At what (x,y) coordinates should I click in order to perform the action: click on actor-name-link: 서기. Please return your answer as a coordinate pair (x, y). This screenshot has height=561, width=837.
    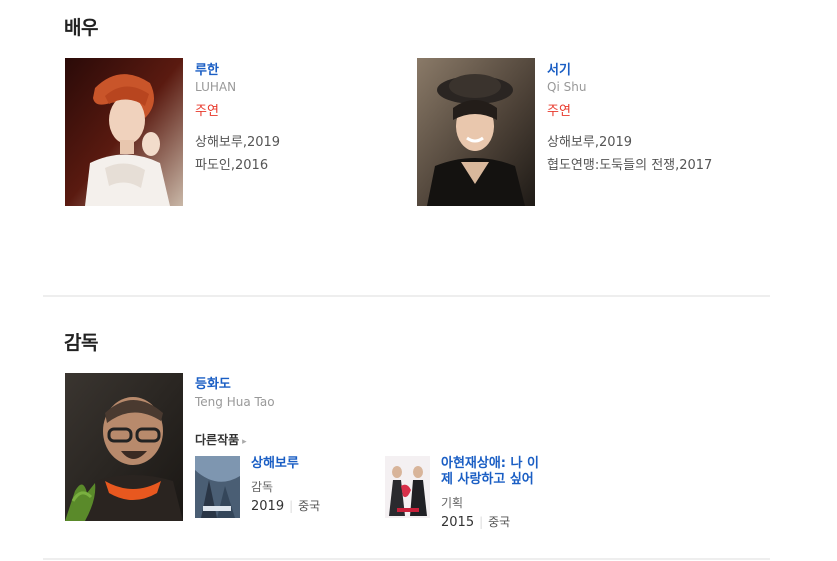
    Looking at the image, I should click on (559, 68).